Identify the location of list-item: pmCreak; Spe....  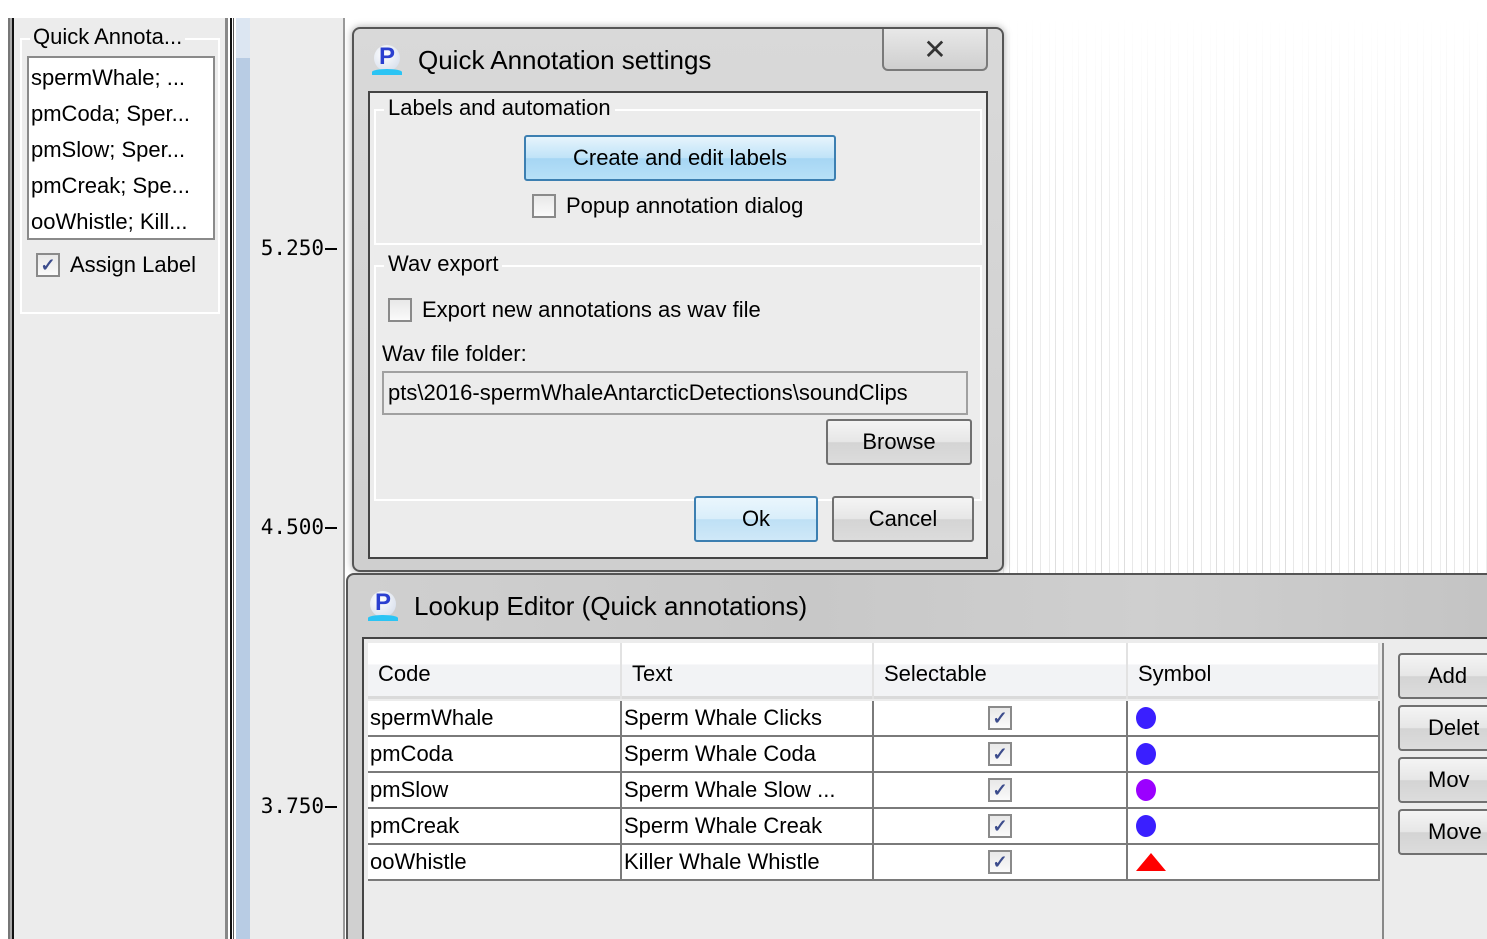
(121, 186).